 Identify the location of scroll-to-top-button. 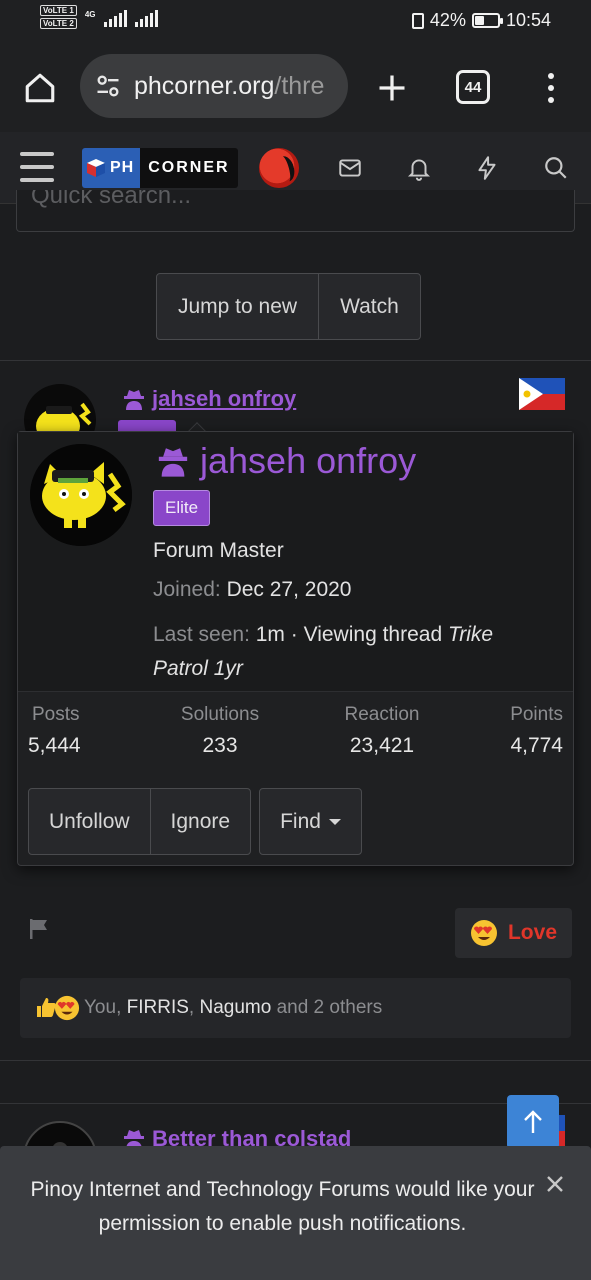
(533, 1122).